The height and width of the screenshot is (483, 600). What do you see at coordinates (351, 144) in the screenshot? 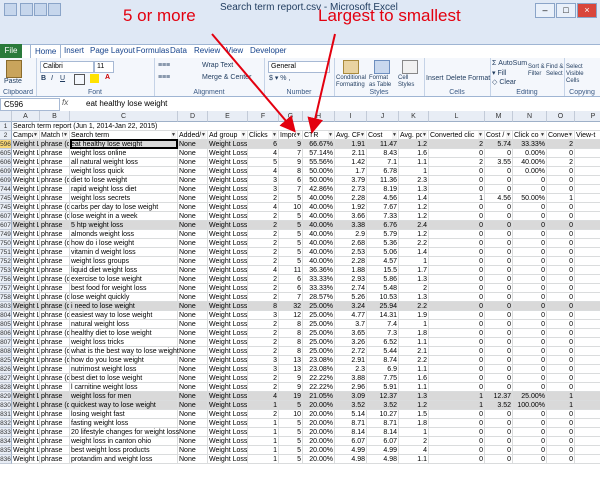
I see `table-cell: 1.91` at bounding box center [351, 144].